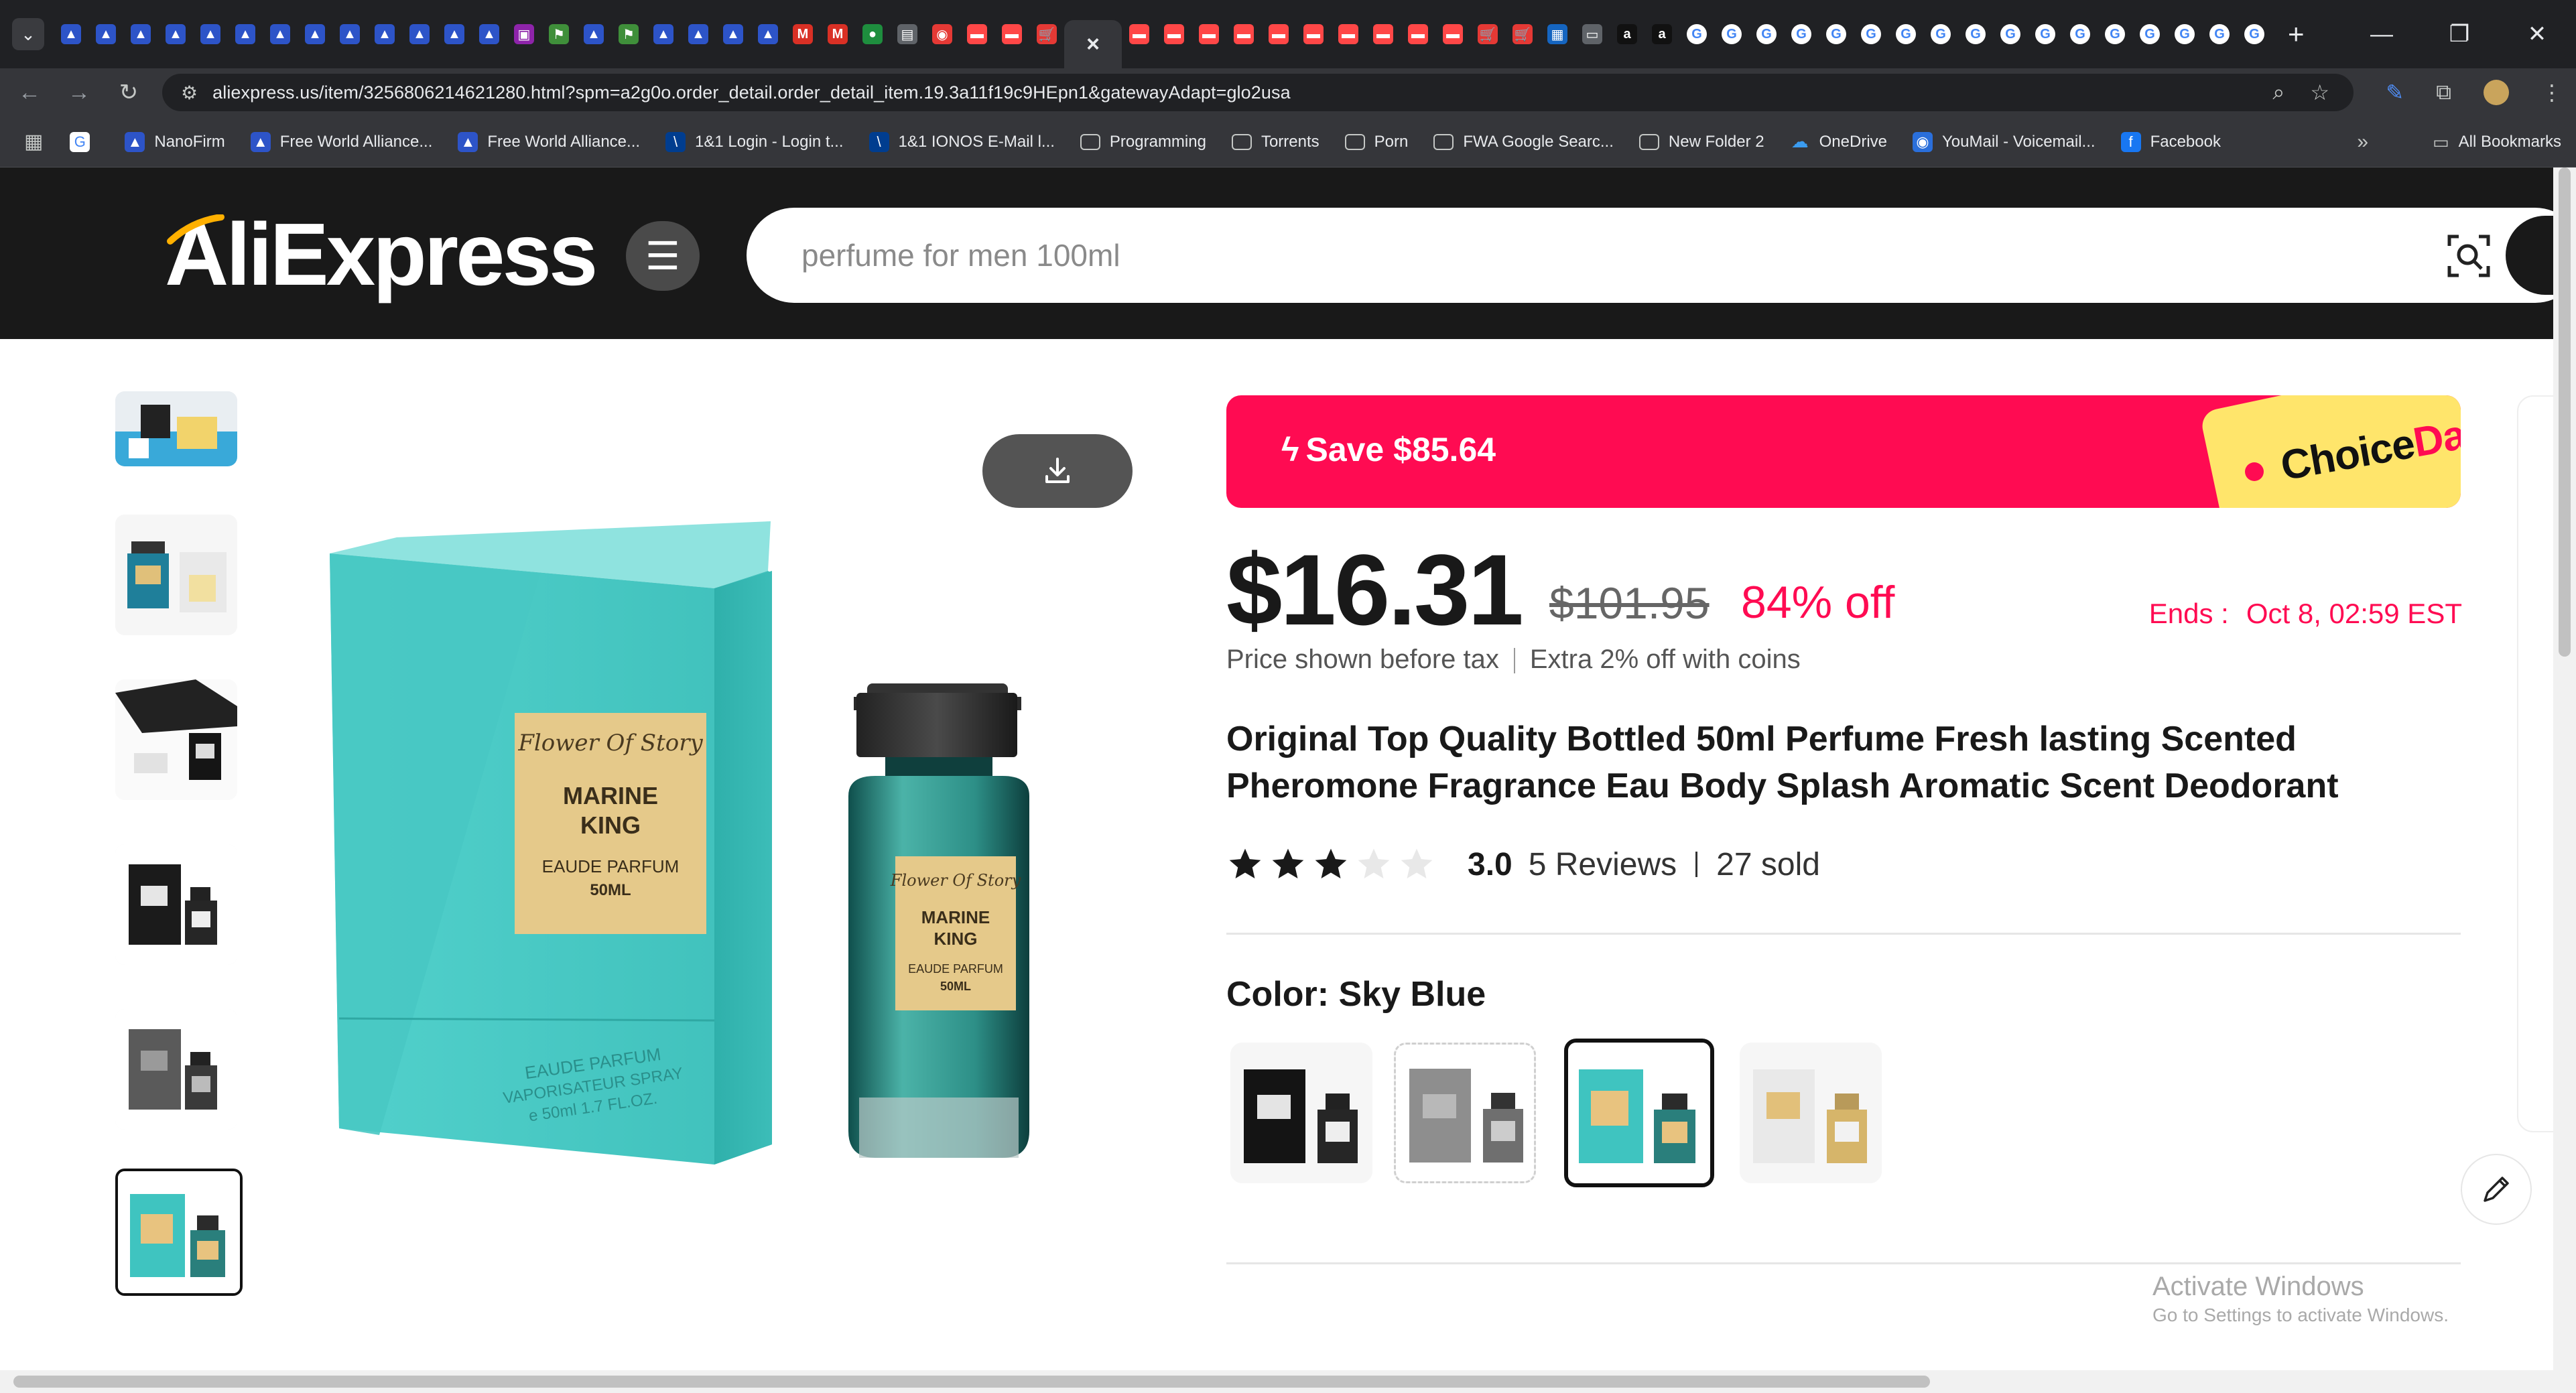  What do you see at coordinates (1975, 34) in the screenshot?
I see `tab-25: G` at bounding box center [1975, 34].